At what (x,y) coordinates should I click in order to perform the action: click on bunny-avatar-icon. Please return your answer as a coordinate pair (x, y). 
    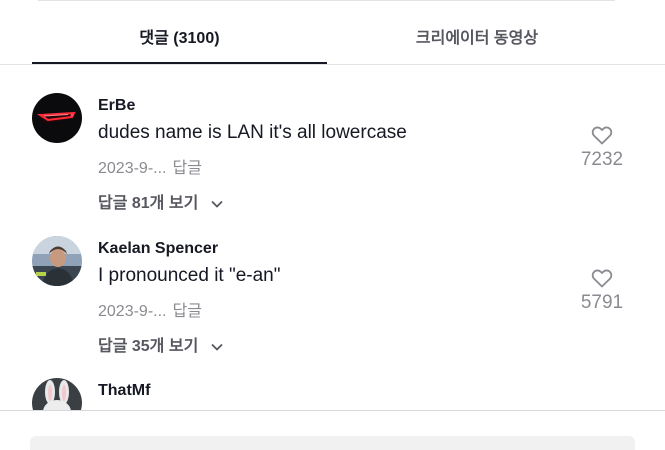
    Looking at the image, I should click on (57, 394).